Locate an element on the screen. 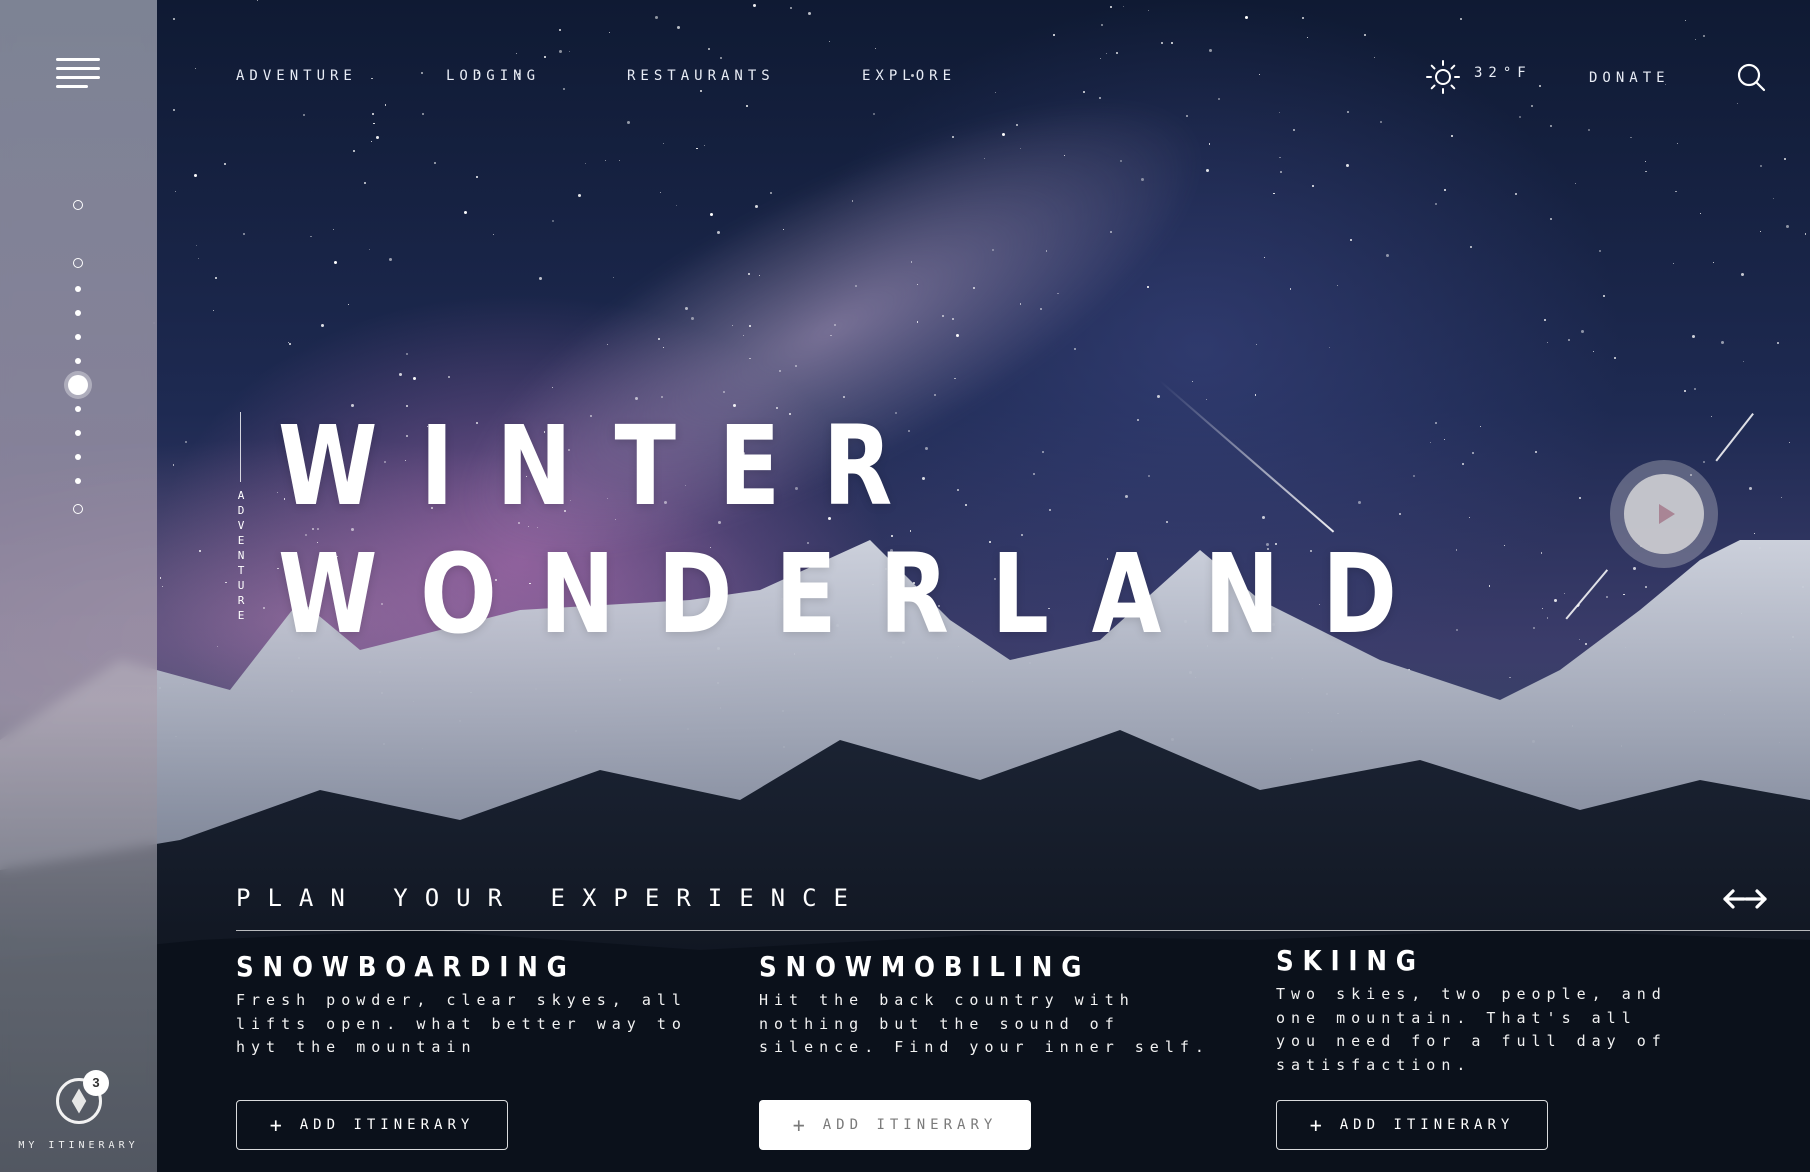 The height and width of the screenshot is (1172, 1810). hero-title-line1: WINTER is located at coordinates (606, 466).